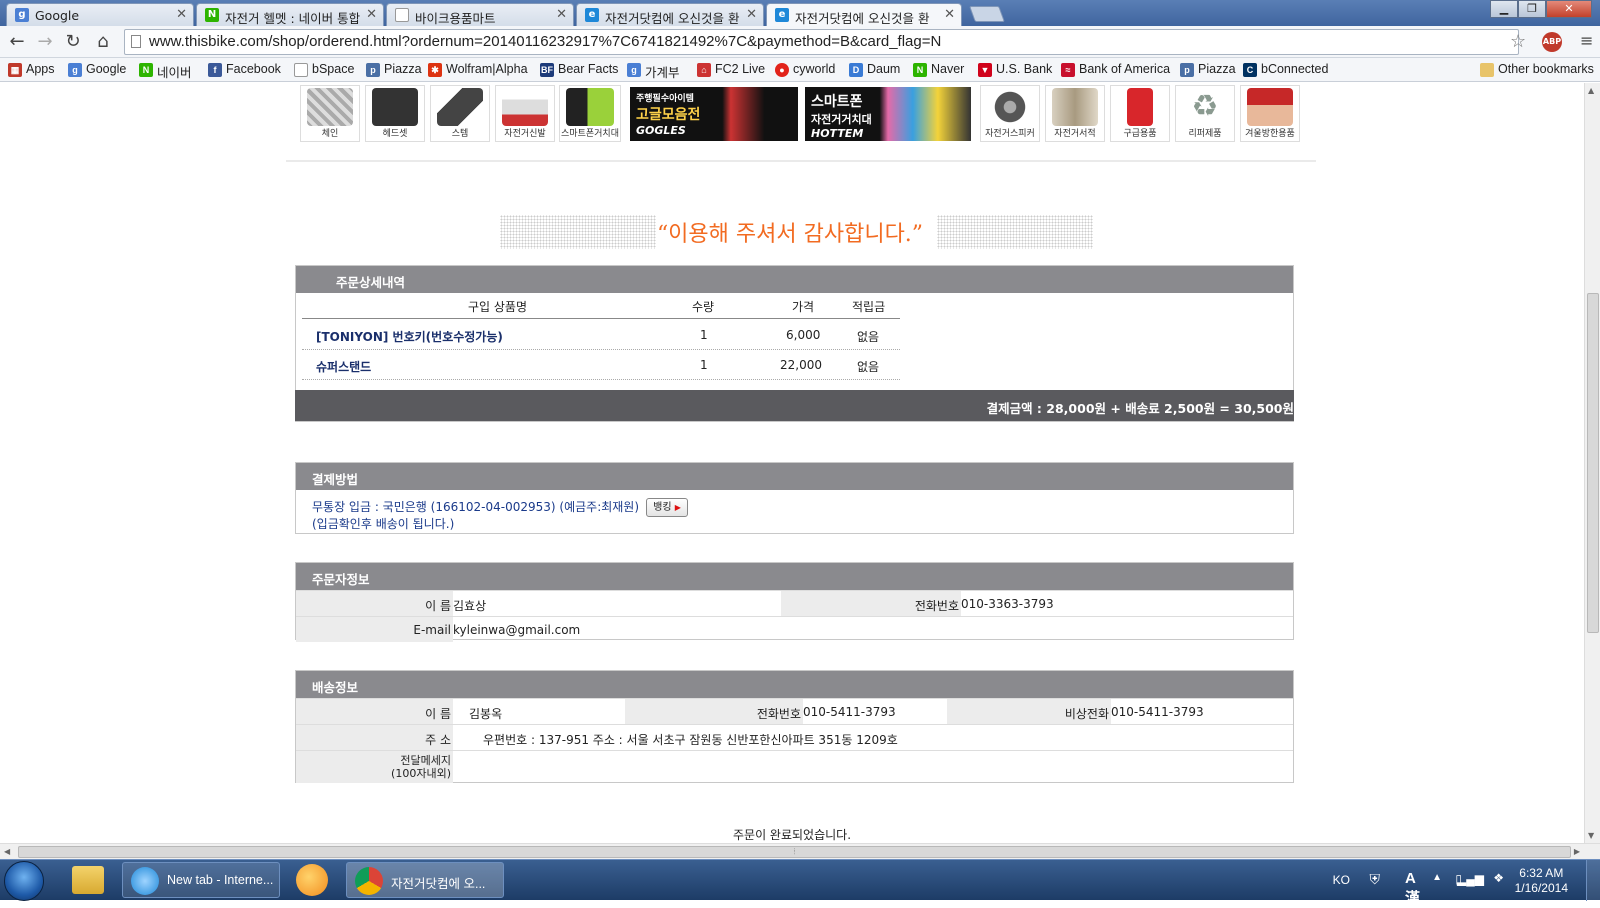 This screenshot has width=1600, height=908. Describe the element at coordinates (1270, 107) in the screenshot. I see `winter-mask-icon` at that location.